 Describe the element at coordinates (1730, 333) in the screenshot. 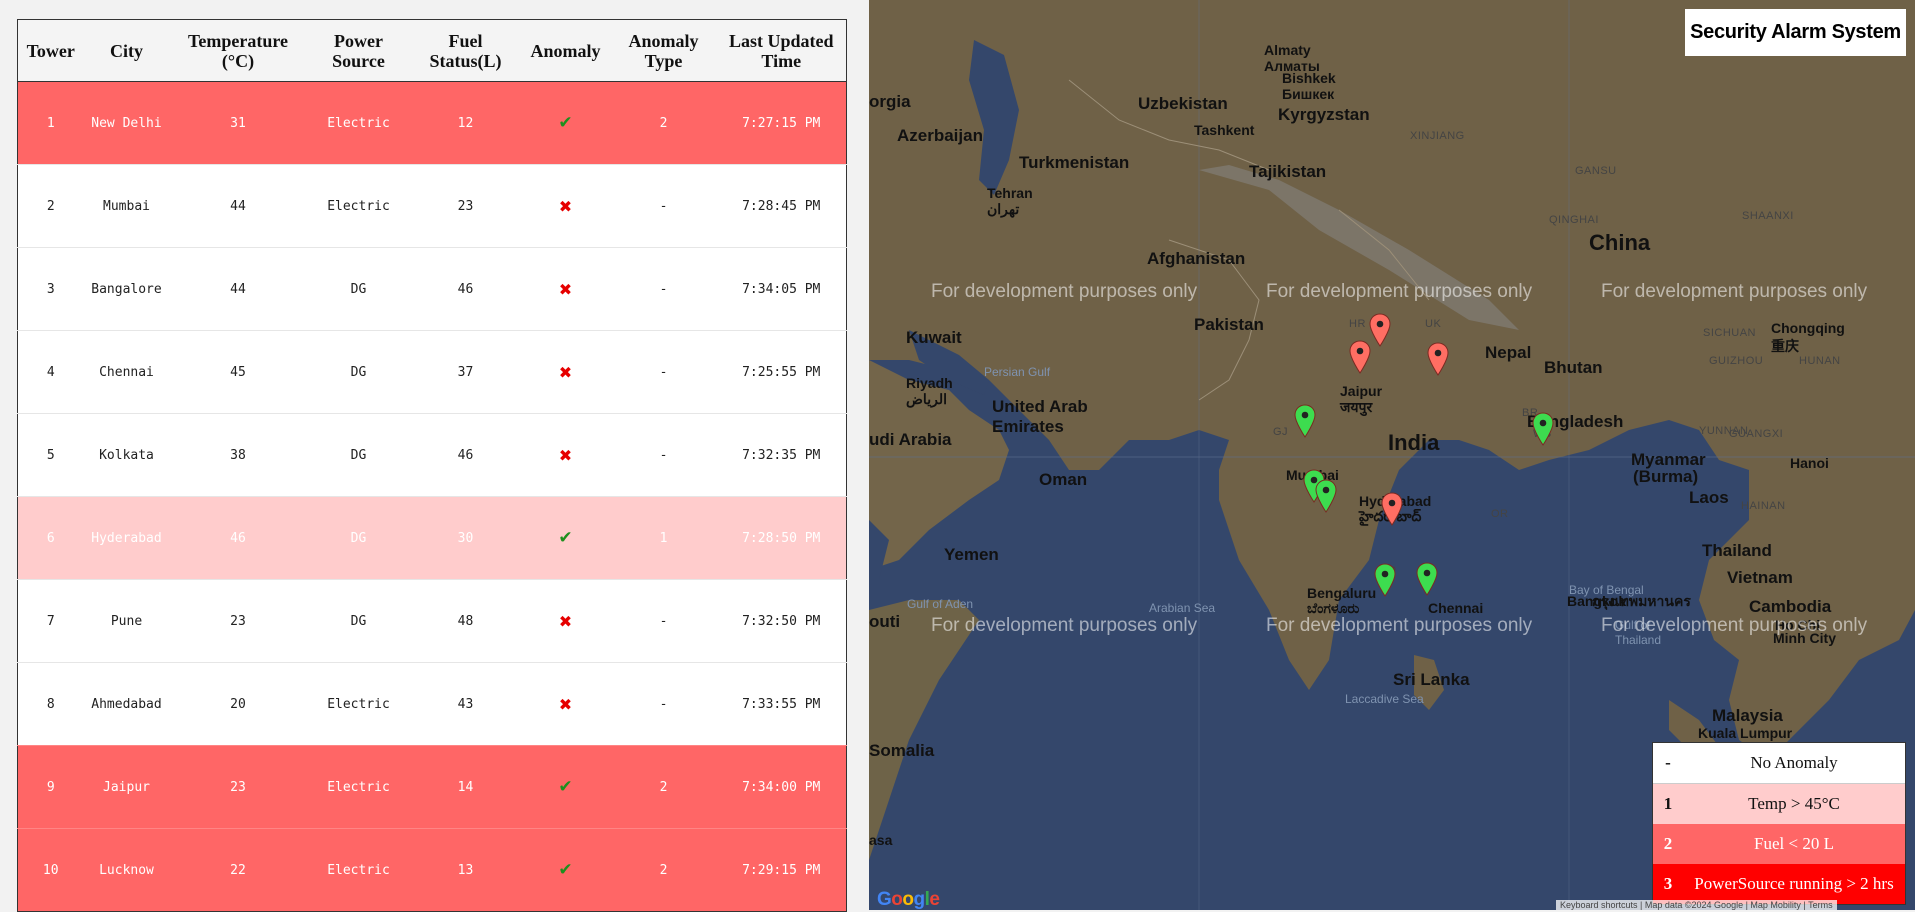

I see `map-label-region: SICHUAN` at that location.